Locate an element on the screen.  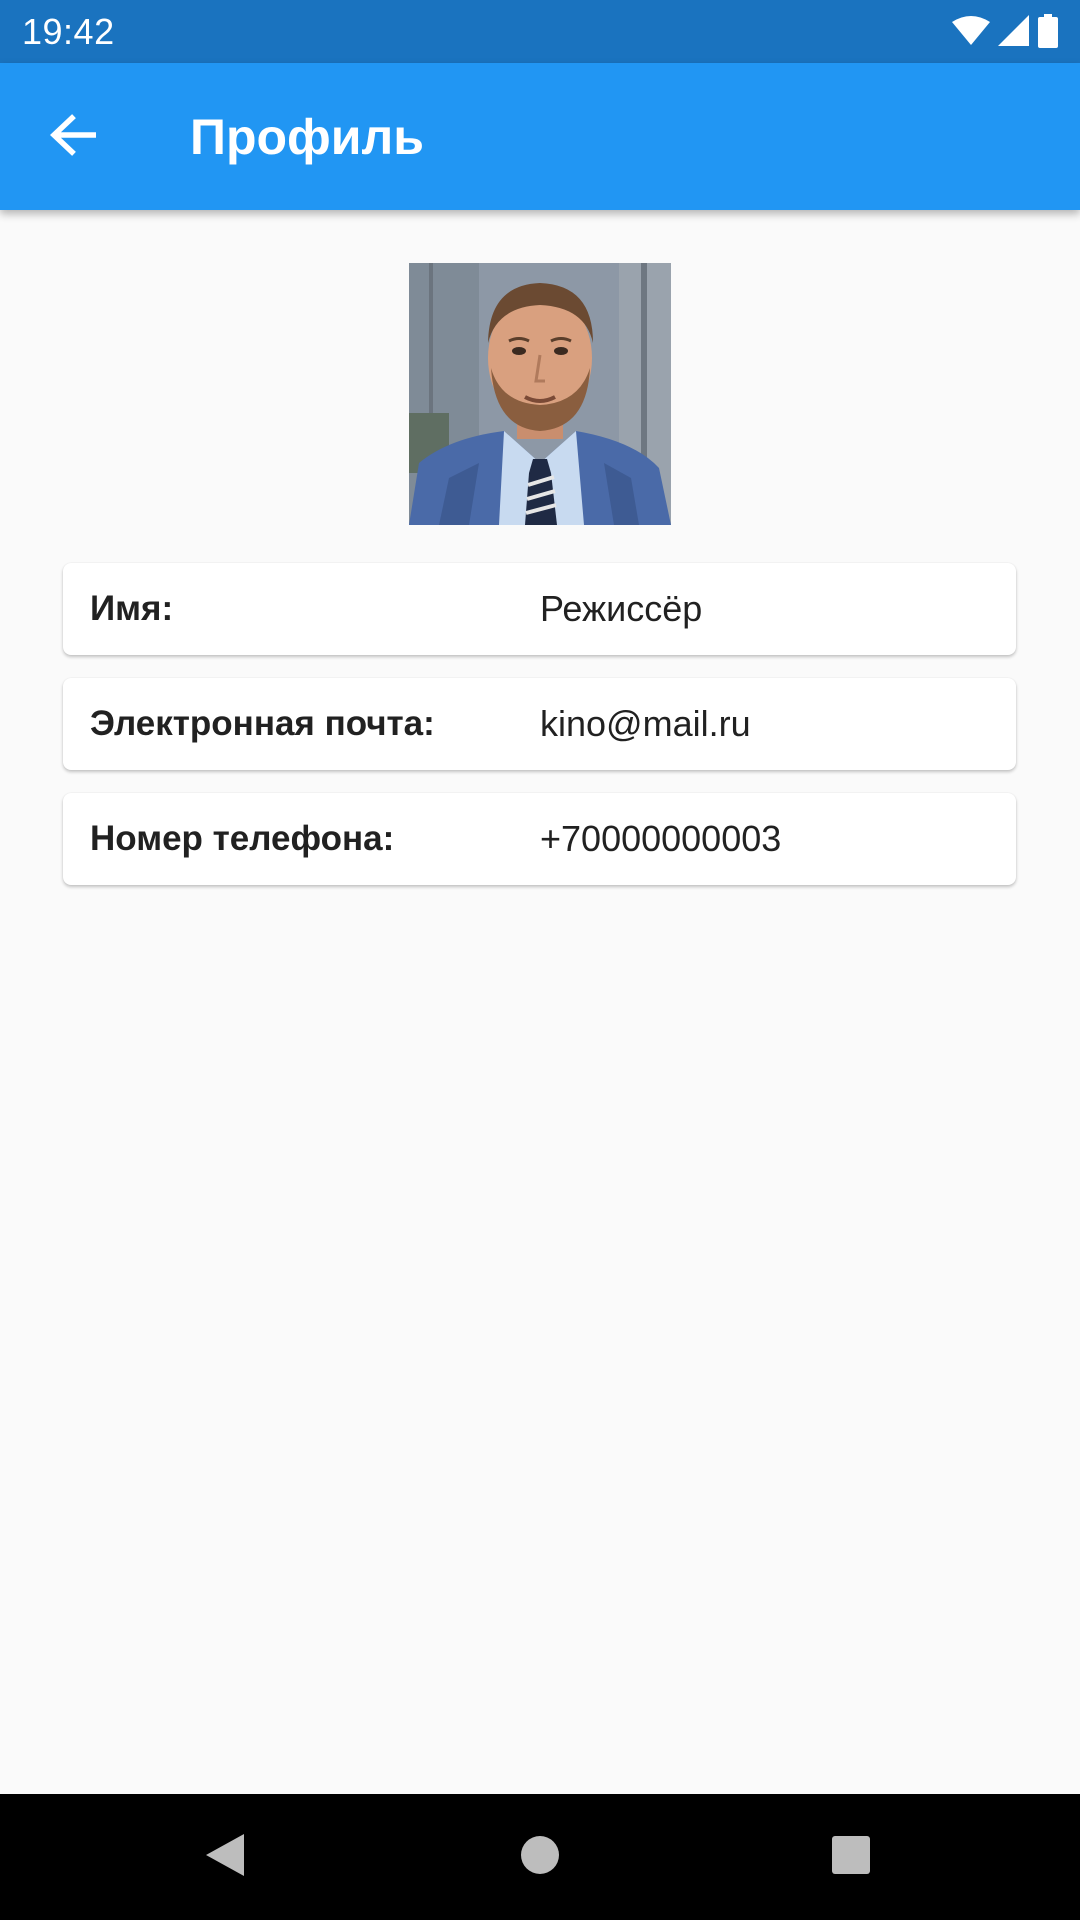
nav-recents-icon is located at coordinates (851, 1857).